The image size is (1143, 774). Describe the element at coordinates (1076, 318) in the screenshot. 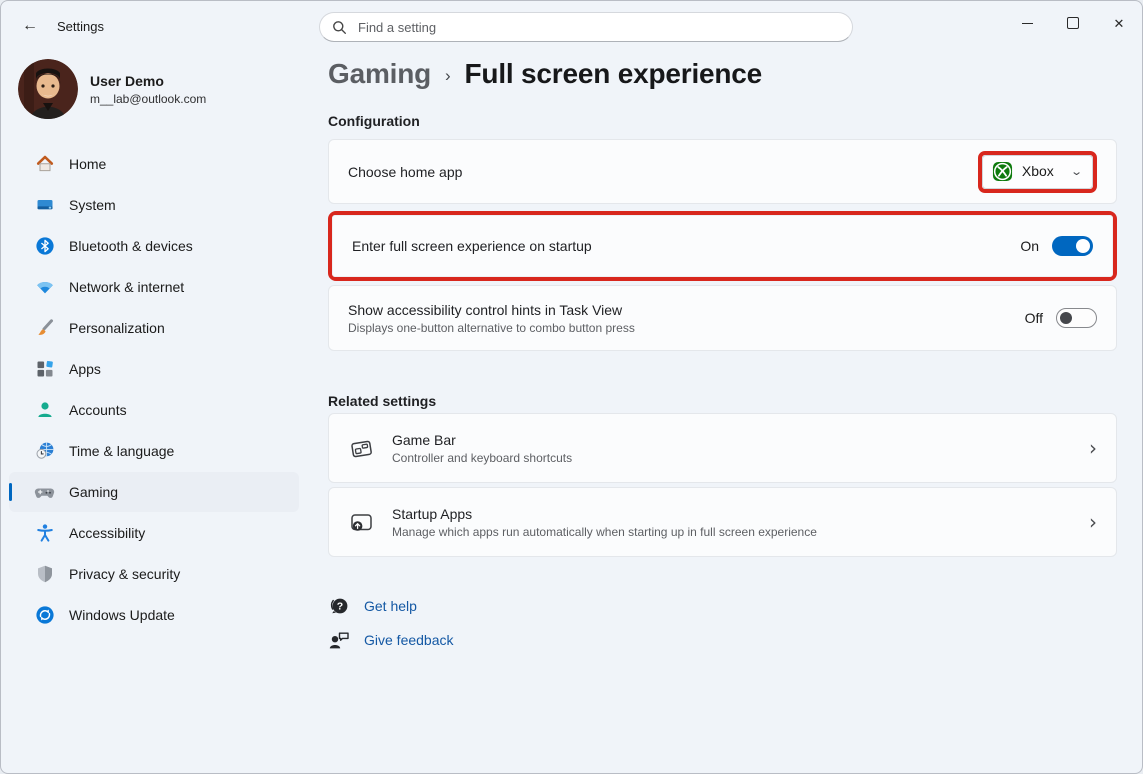

I see `accessibility-hints-toggle` at that location.